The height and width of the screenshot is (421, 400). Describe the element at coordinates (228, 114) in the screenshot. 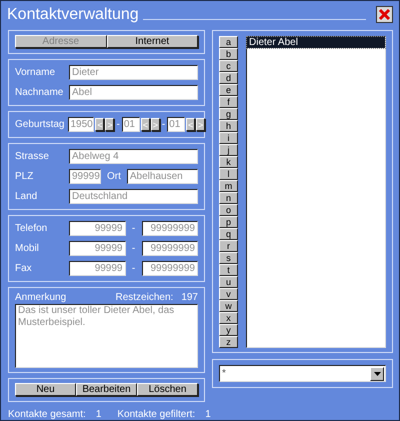

I see `letter-button: g` at that location.